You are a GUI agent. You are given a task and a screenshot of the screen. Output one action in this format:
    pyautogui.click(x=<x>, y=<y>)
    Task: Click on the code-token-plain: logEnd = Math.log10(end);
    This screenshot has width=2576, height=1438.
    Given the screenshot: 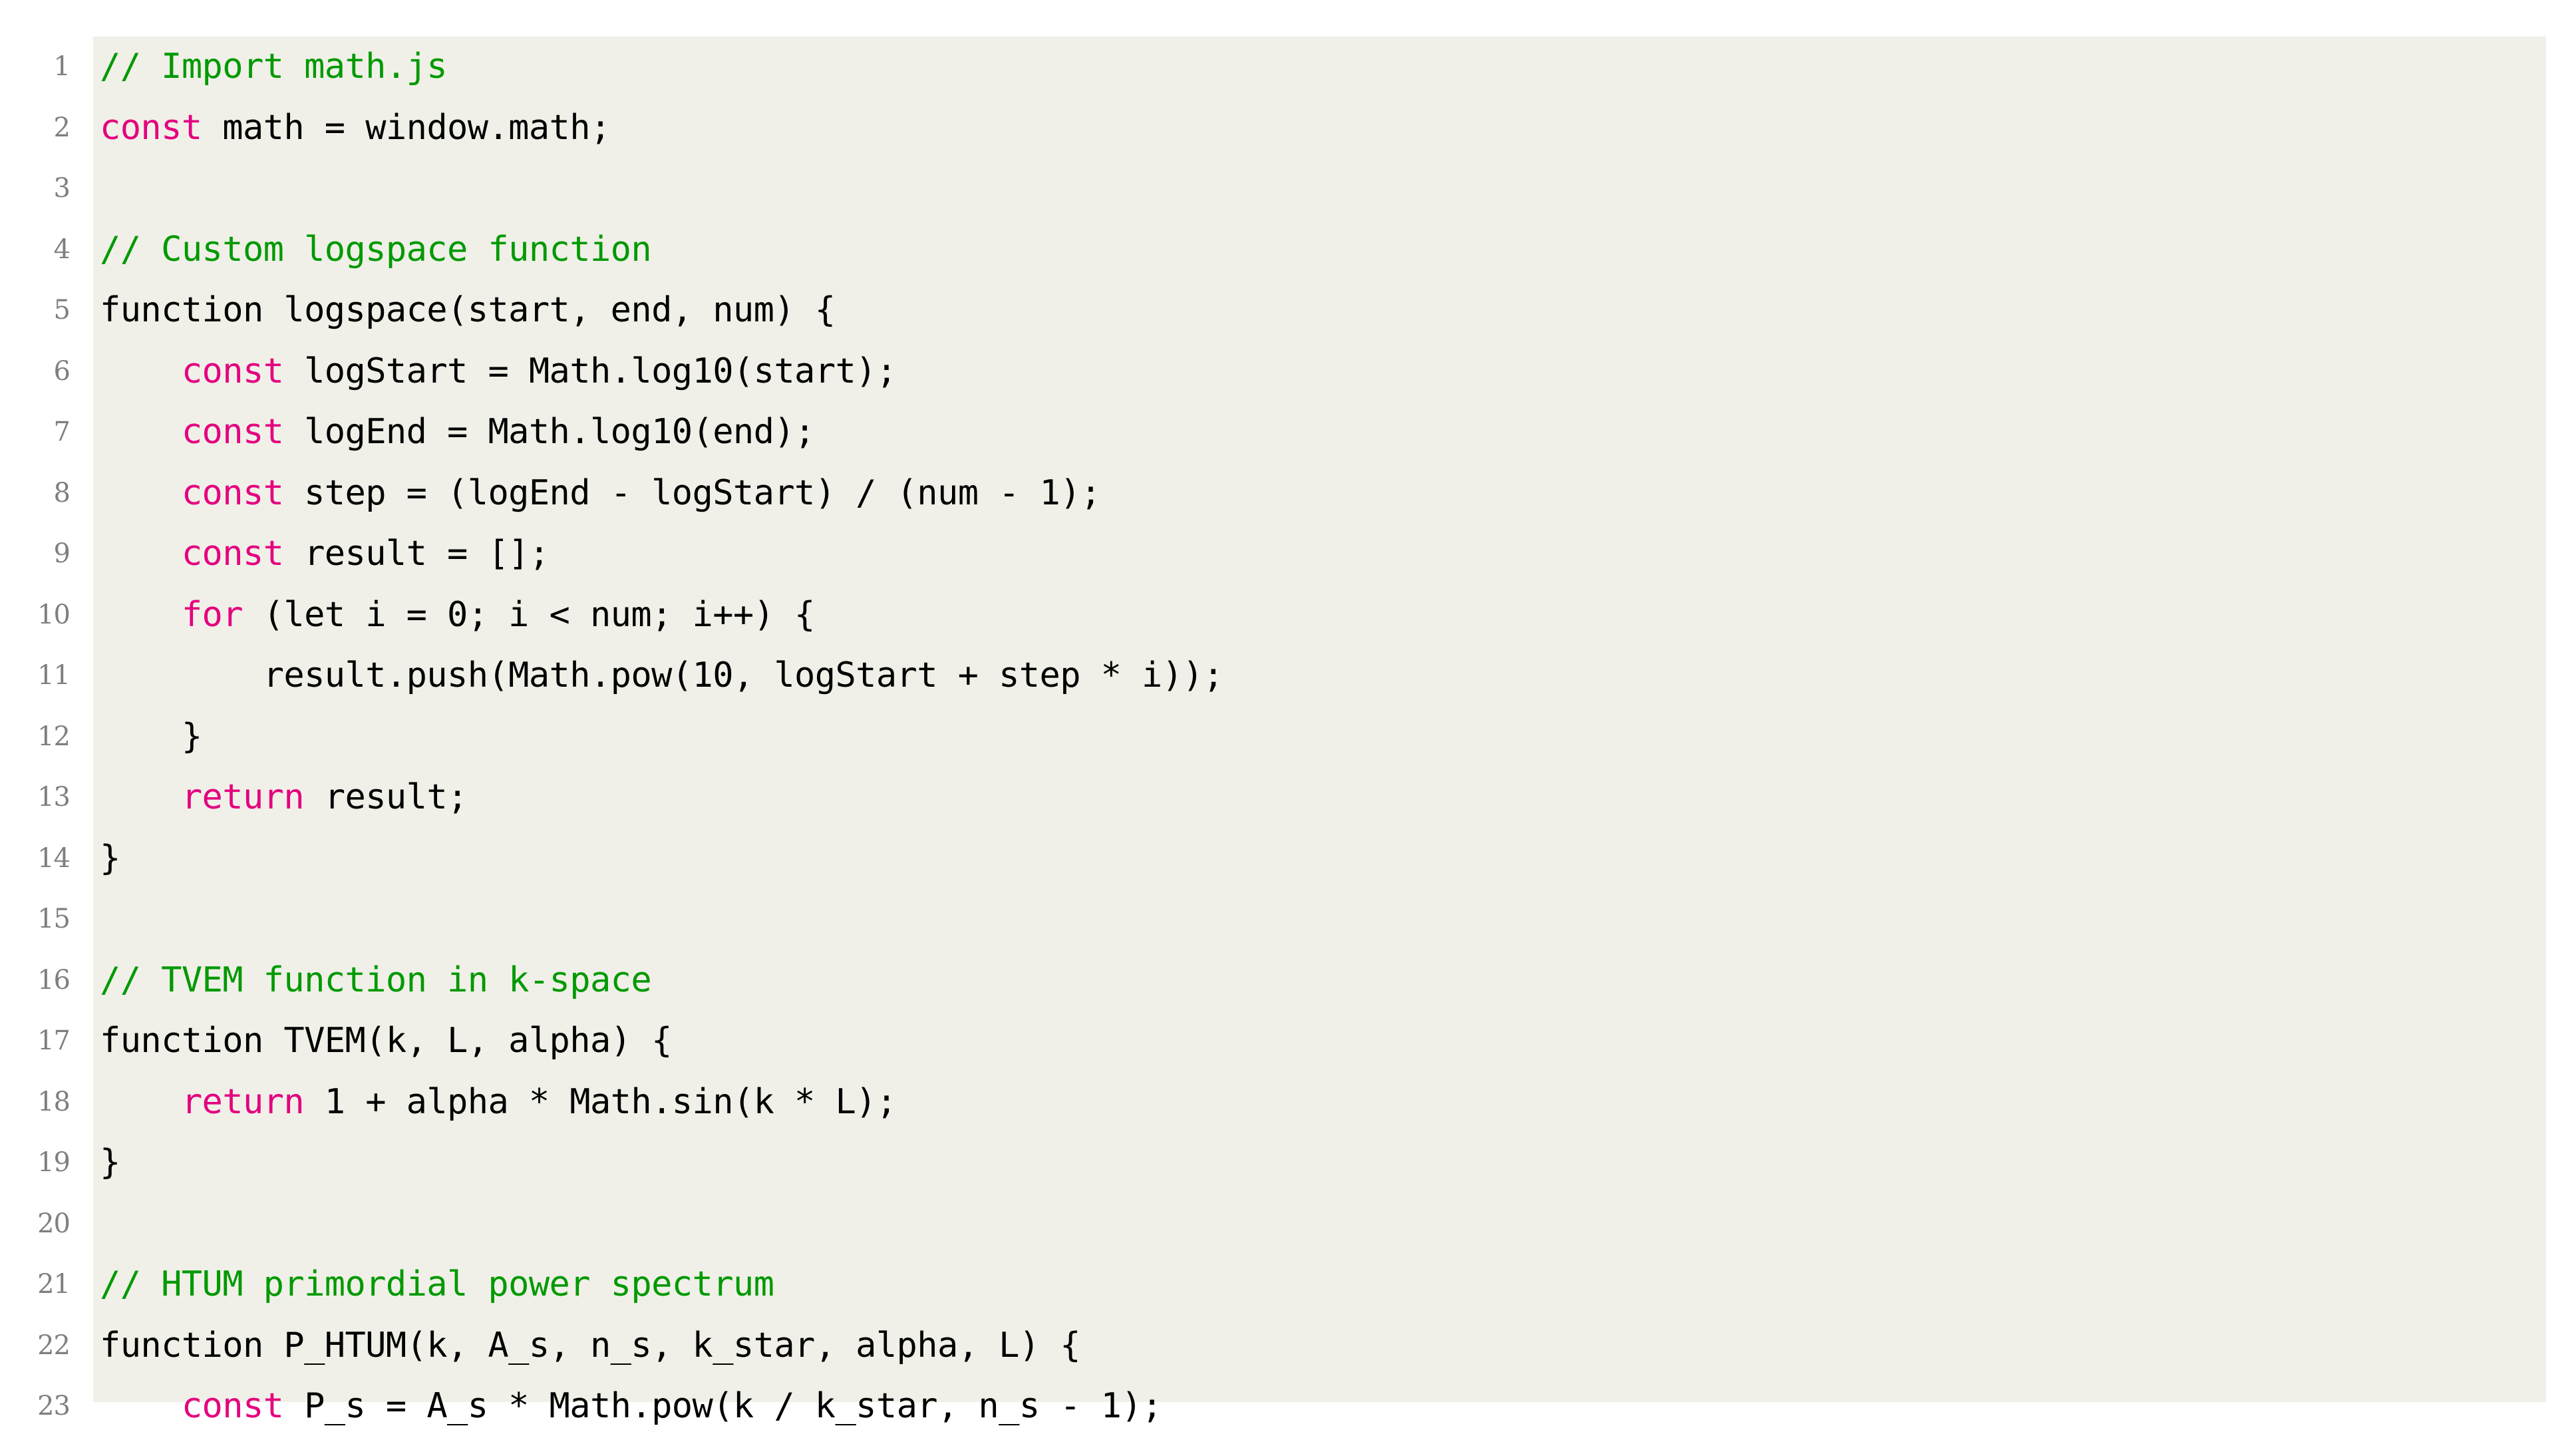 What is the action you would take?
    pyautogui.click(x=549, y=432)
    